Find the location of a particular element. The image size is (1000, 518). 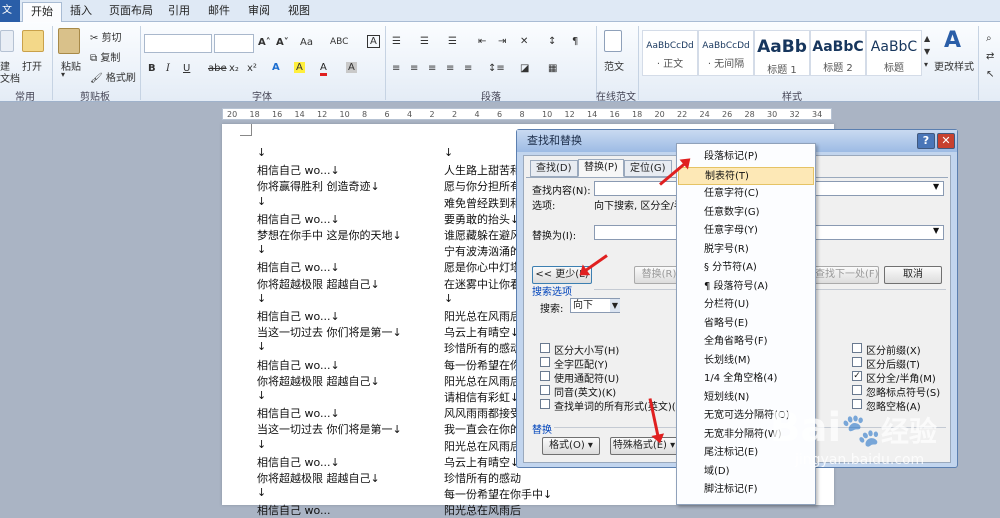

find-dropdown-icon: ▼ is located at coordinates (936, 186).